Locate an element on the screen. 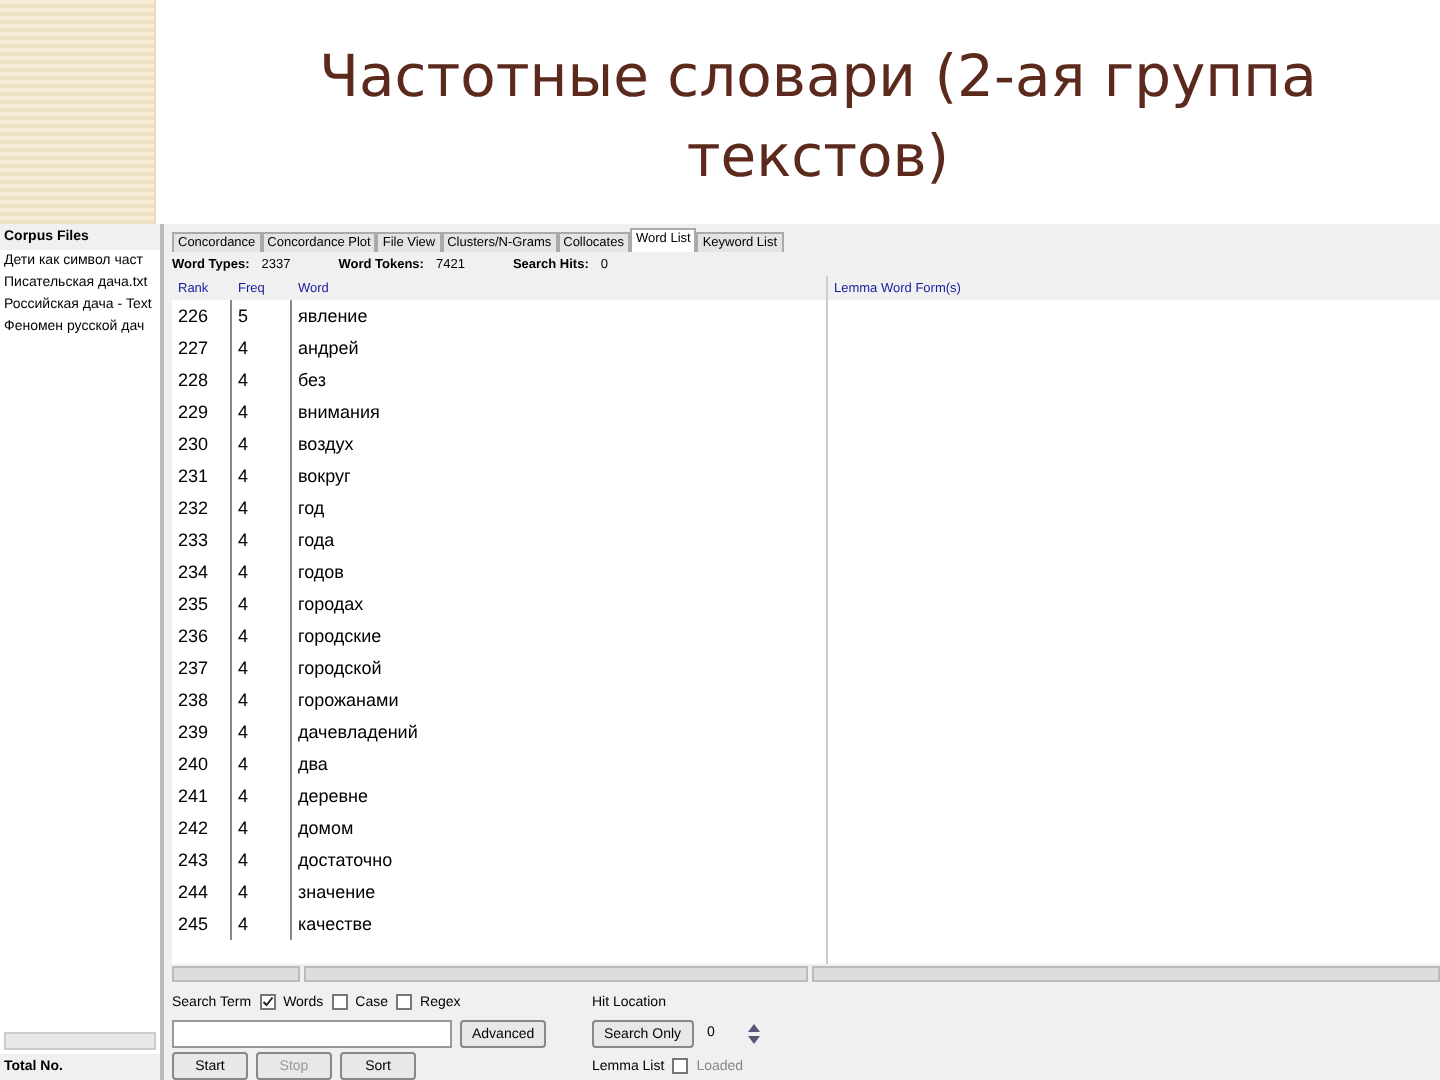 Image resolution: width=1440 pixels, height=1080 pixels. word-cell-text: городах is located at coordinates (331, 605).